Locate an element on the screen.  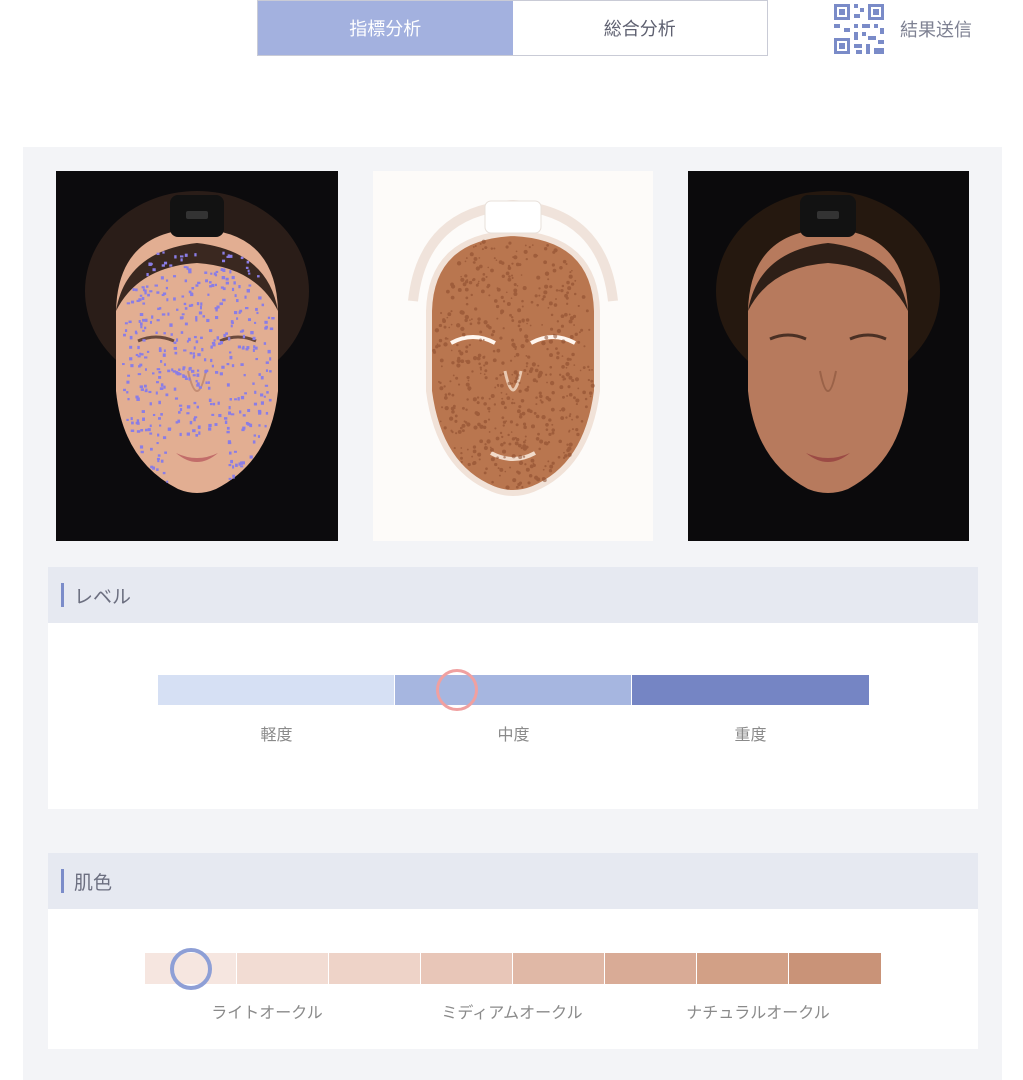
skin-tone-label-1: ライトオークル is located at coordinates (267, 1012).